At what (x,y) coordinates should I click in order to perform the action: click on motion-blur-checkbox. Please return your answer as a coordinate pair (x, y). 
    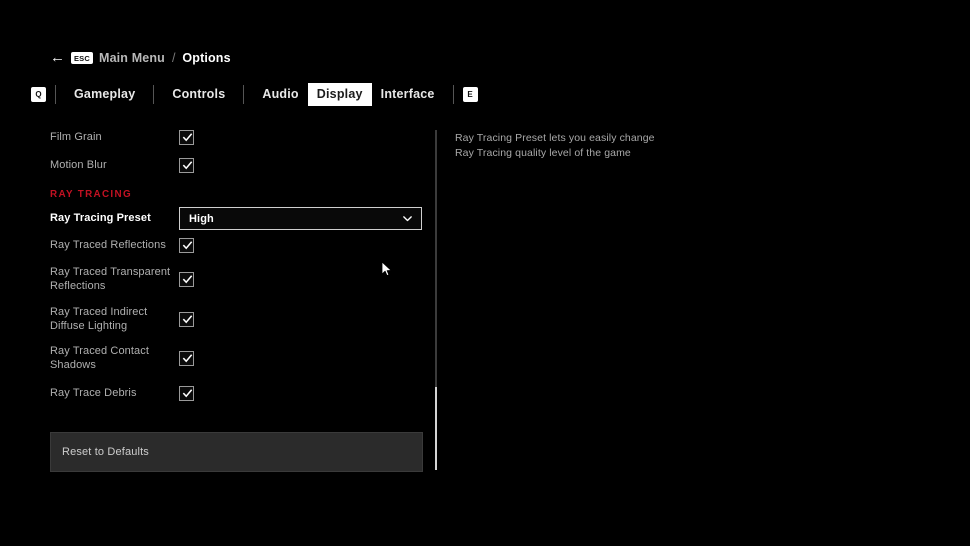
    Looking at the image, I should click on (186, 165).